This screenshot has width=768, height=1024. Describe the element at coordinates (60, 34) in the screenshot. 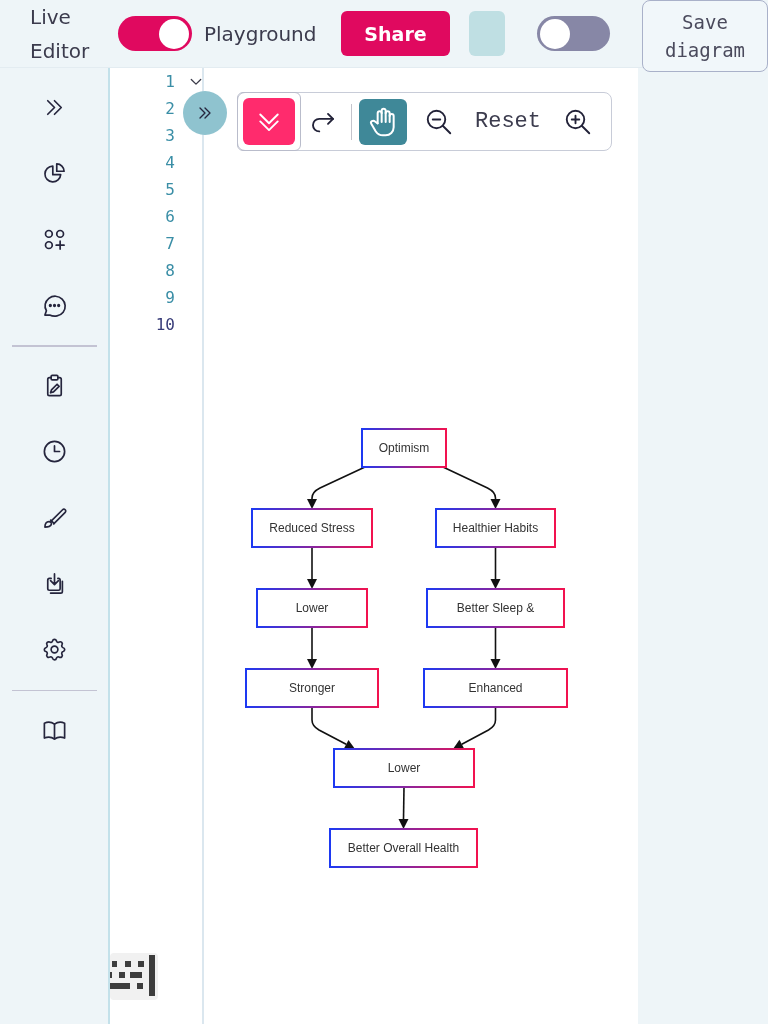

I see `app-title: Live Editor` at that location.